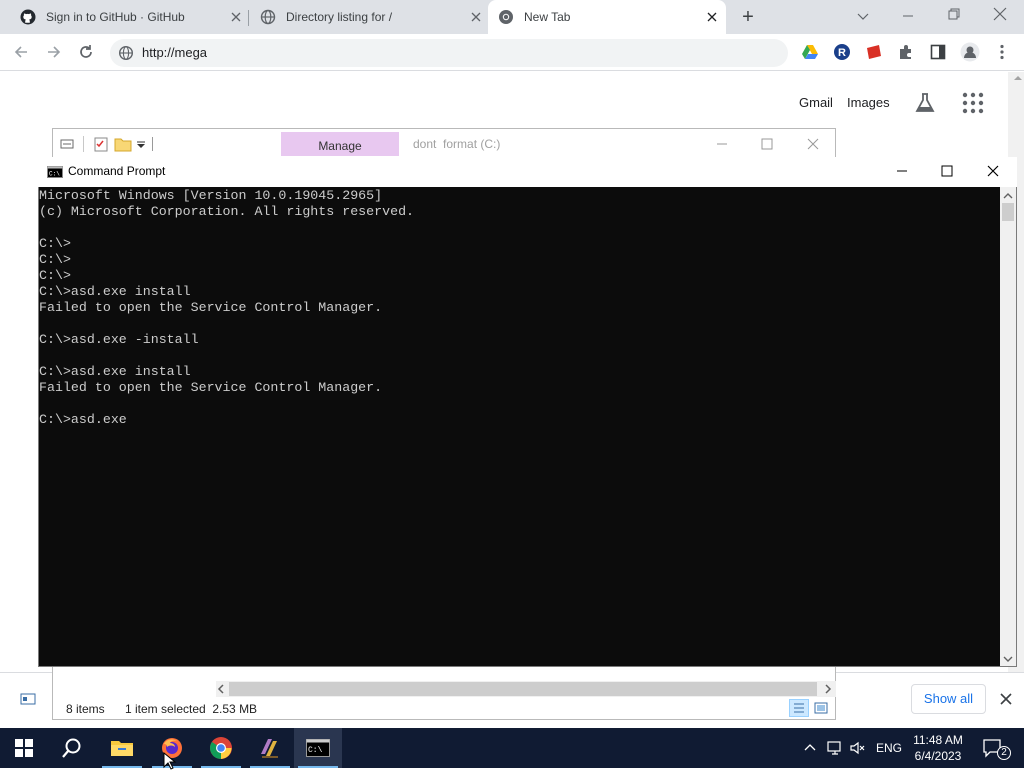 This screenshot has width=1024, height=770. Describe the element at coordinates (28, 17) in the screenshot. I see `github-icon` at that location.